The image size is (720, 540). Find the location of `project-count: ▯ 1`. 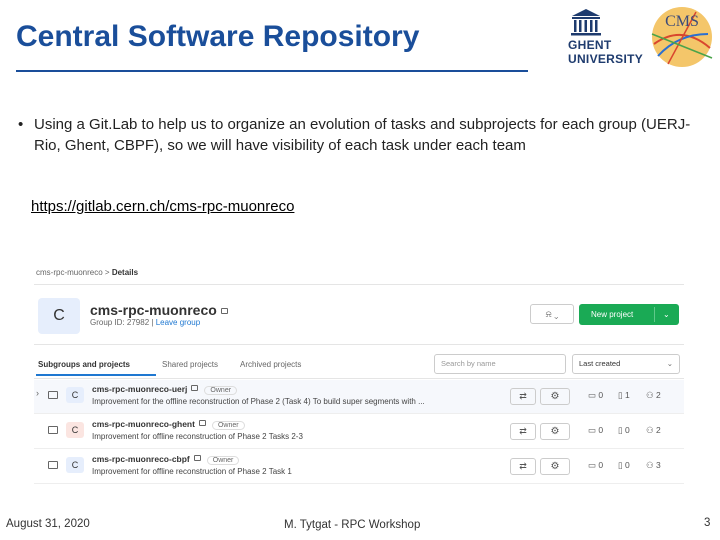

project-count: ▯ 1 is located at coordinates (624, 395).